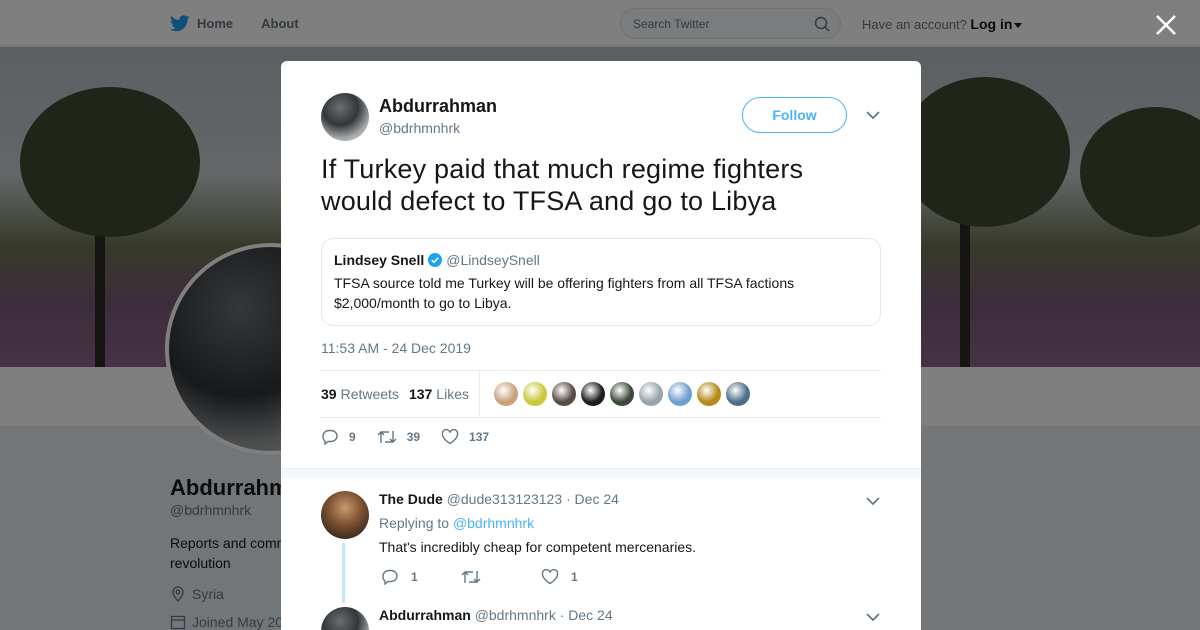 This screenshot has height=630, width=1200. I want to click on reply-reply-action: 1, so click(421, 577).